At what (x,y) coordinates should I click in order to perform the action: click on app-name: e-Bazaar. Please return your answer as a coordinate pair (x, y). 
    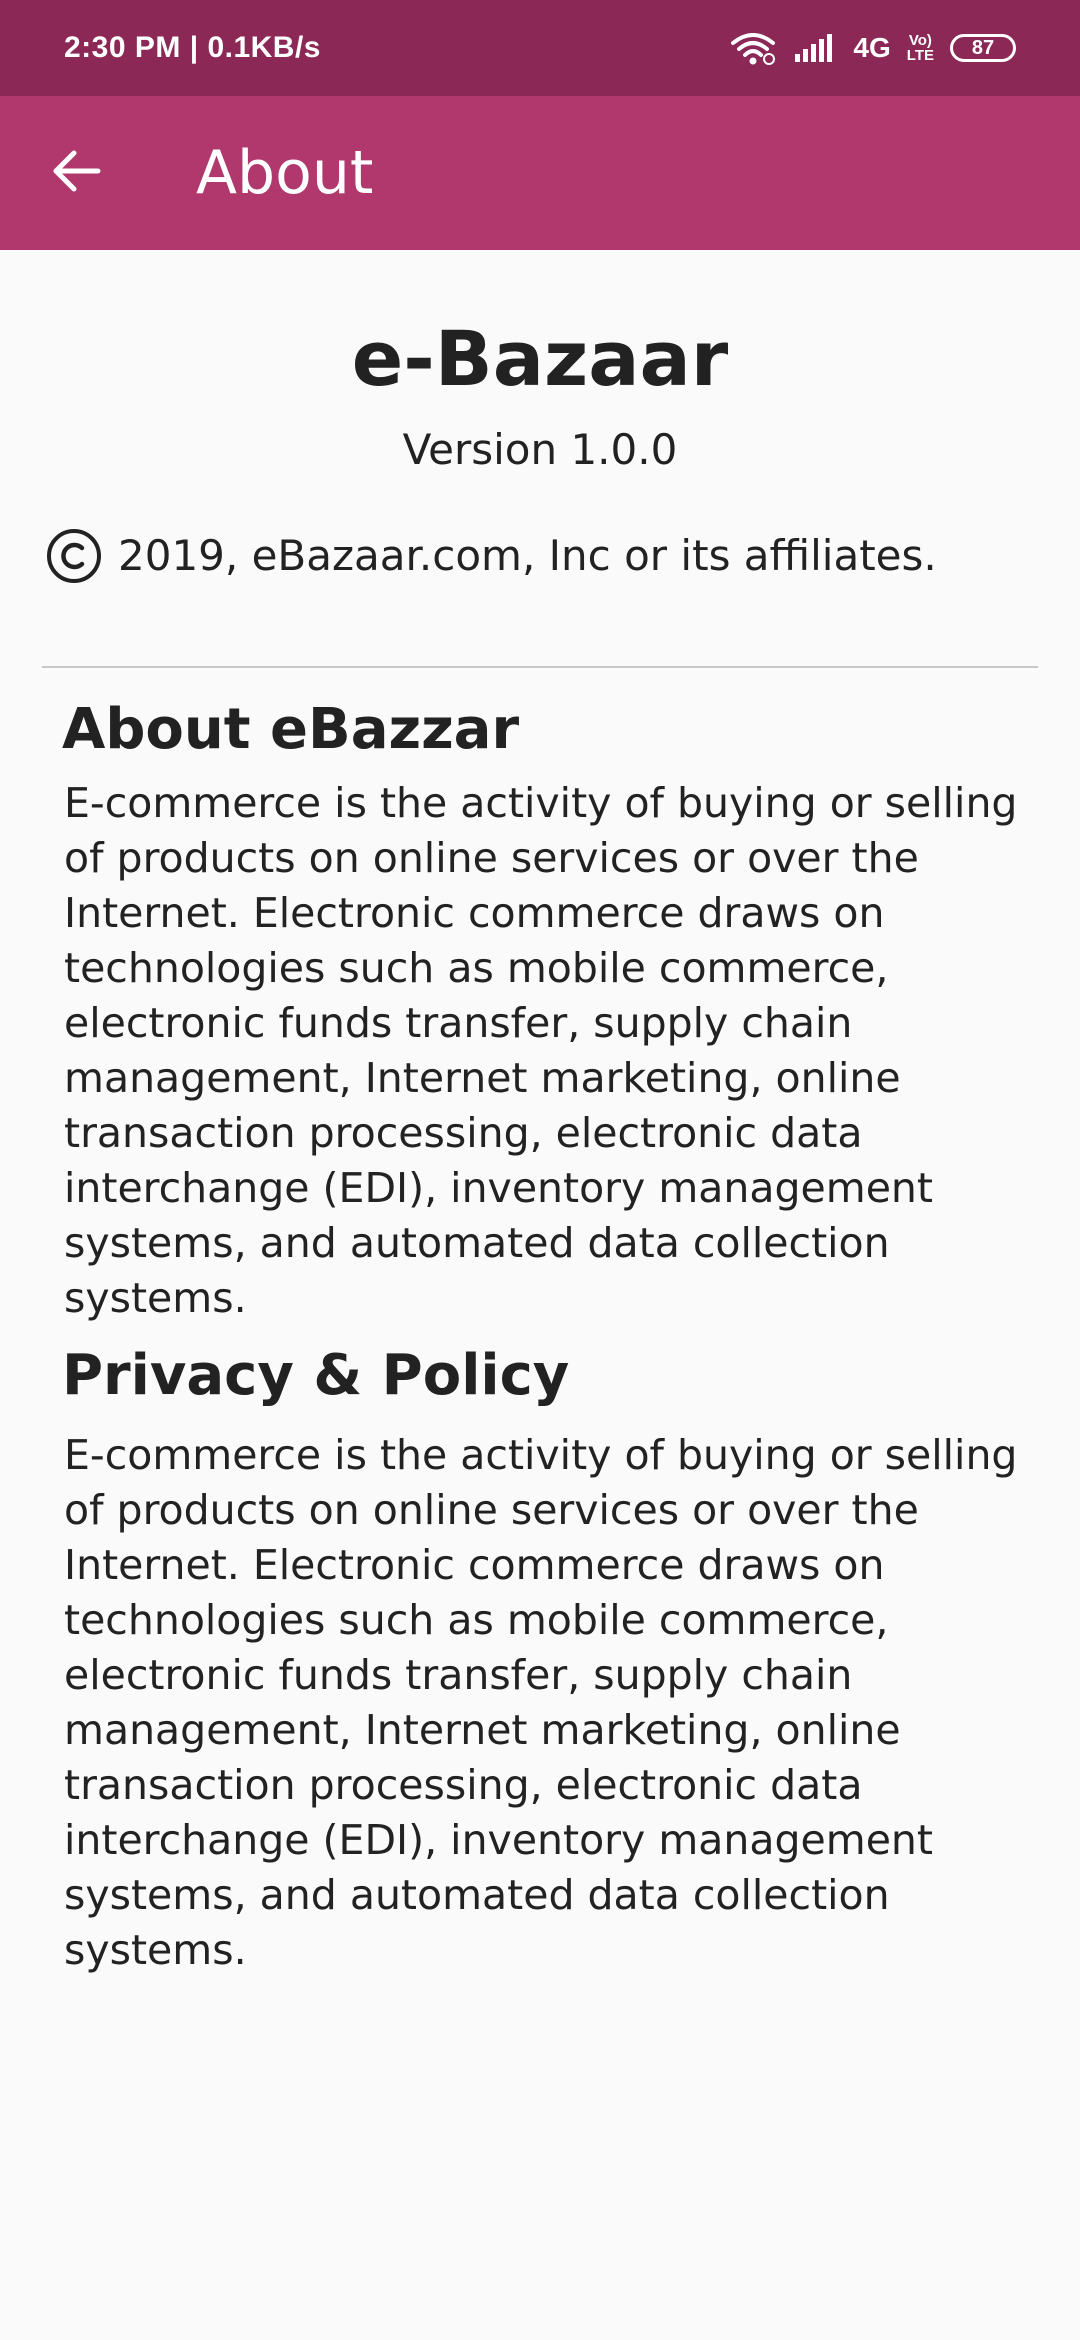
    Looking at the image, I should click on (540, 358).